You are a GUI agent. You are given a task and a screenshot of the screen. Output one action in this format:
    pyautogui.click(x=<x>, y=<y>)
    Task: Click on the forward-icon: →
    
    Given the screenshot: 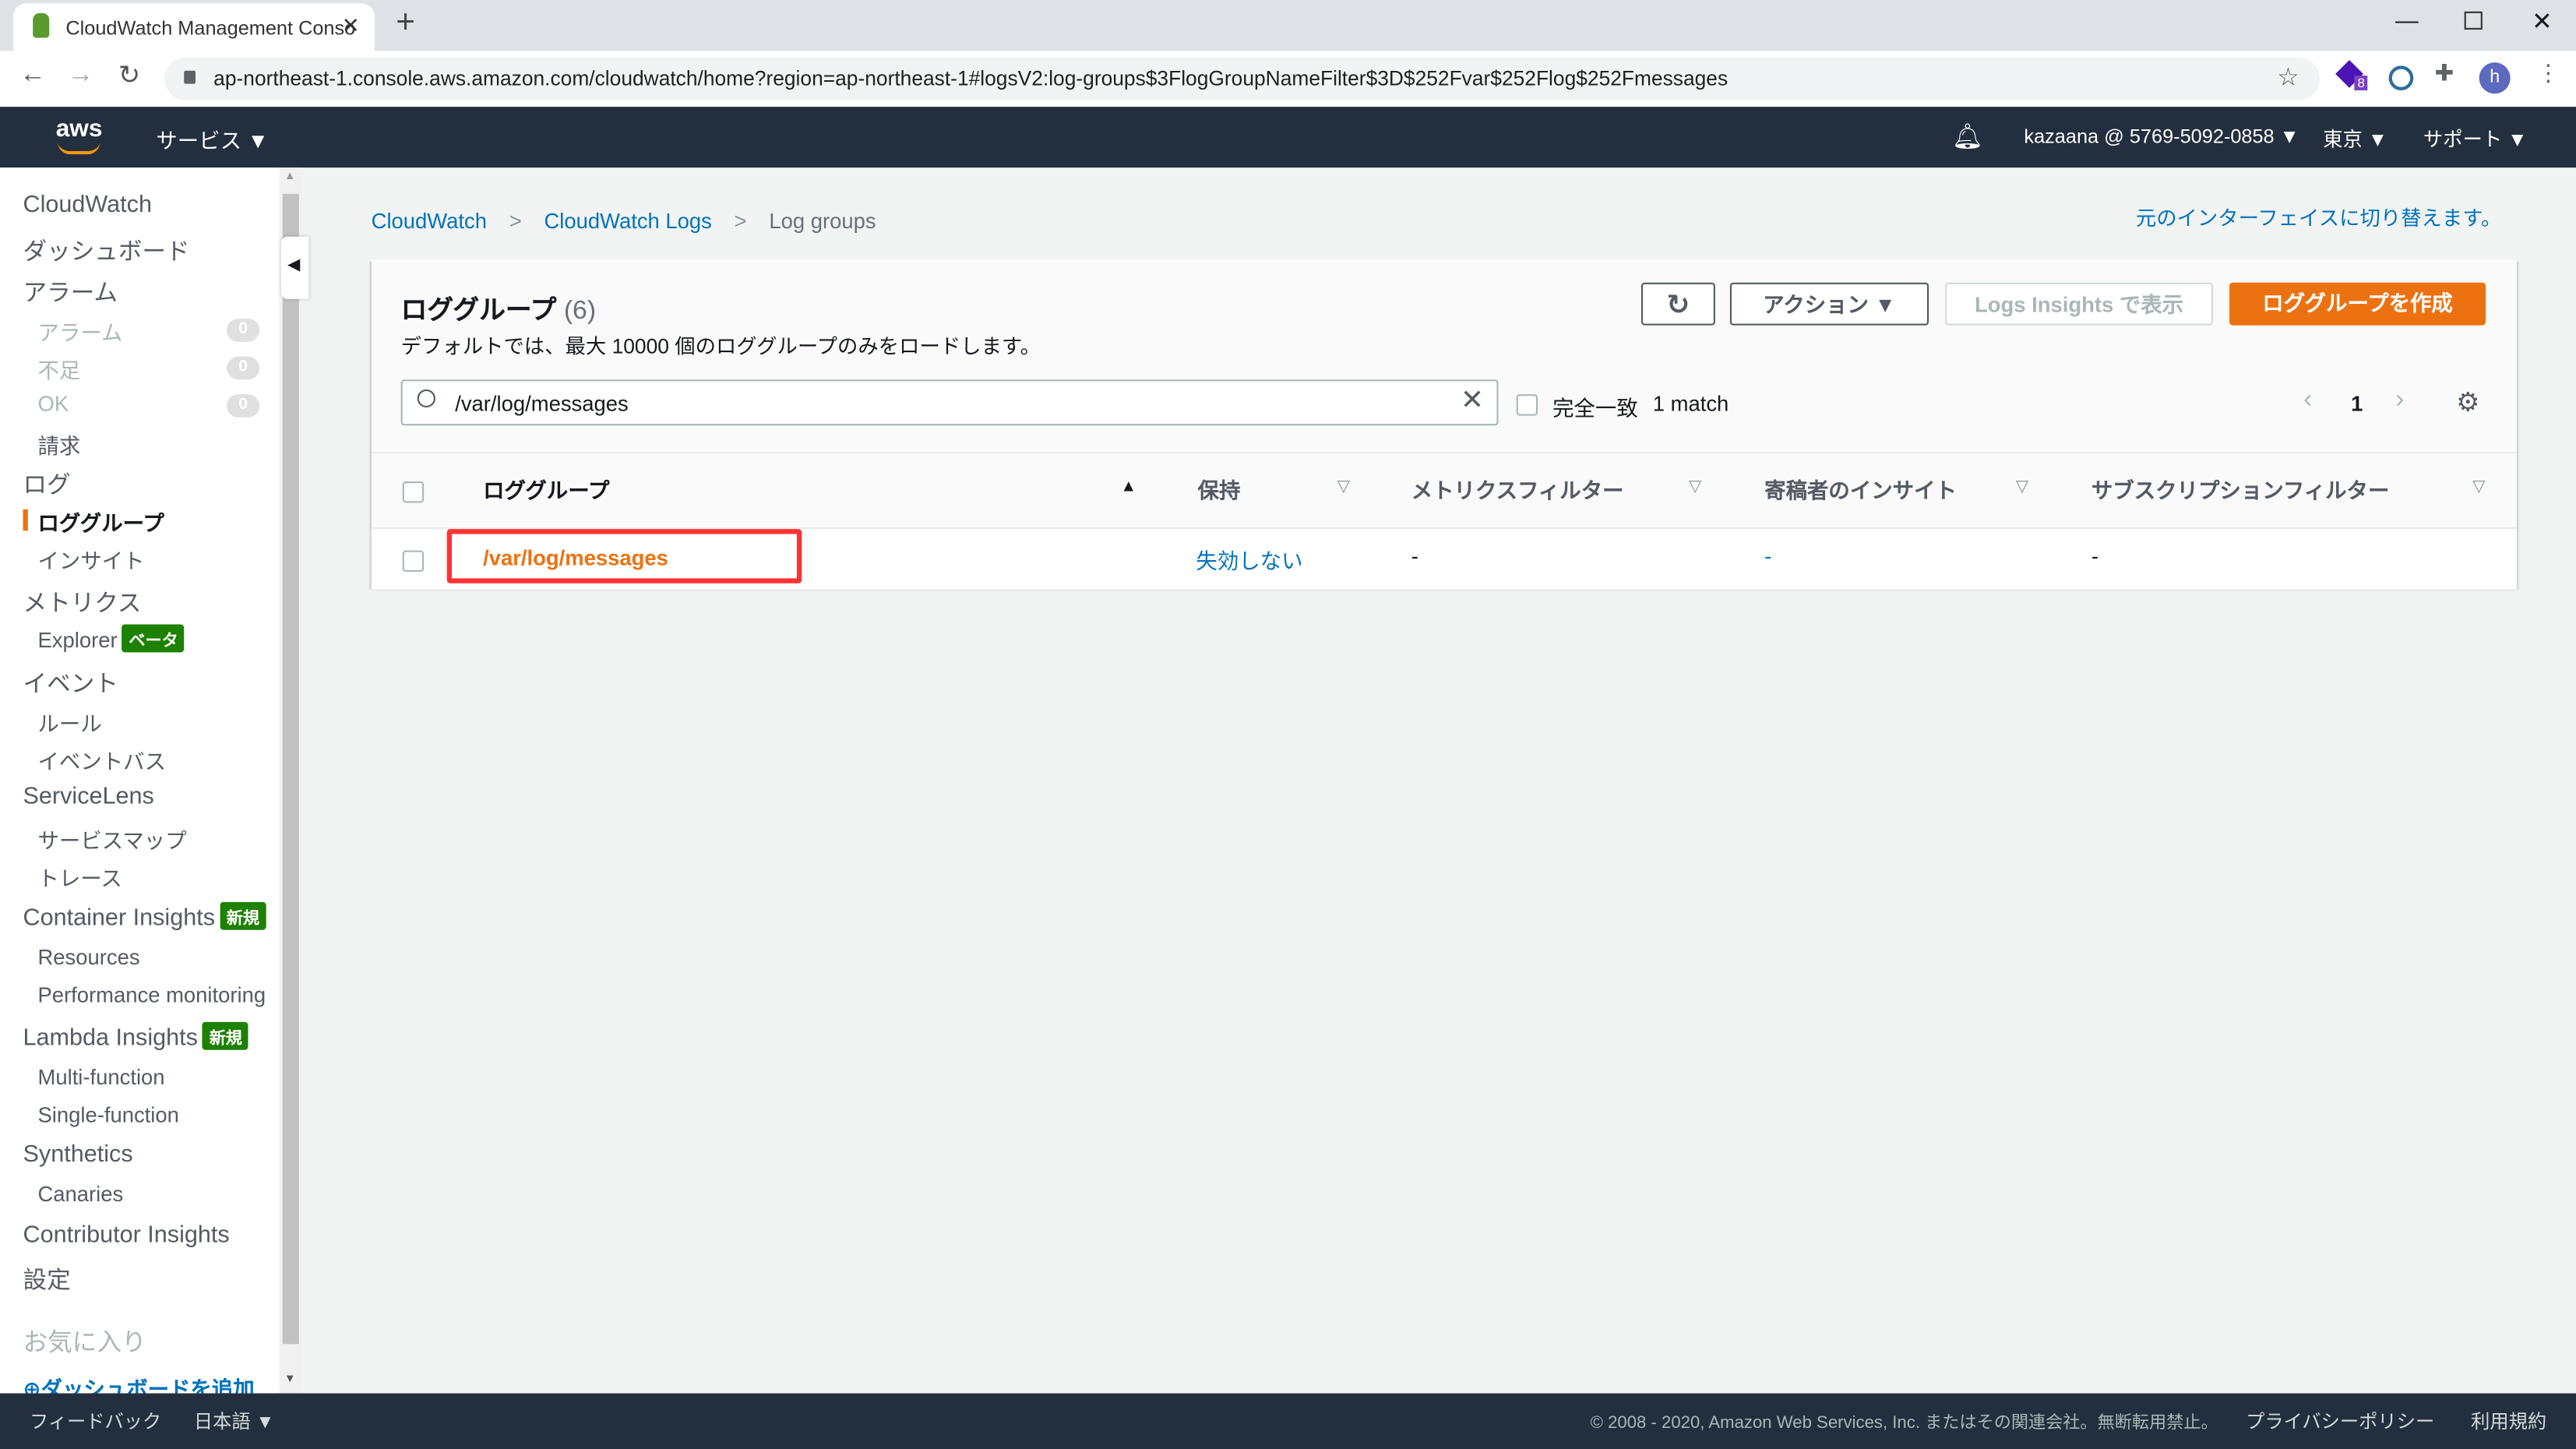 What is the action you would take?
    pyautogui.click(x=80, y=75)
    